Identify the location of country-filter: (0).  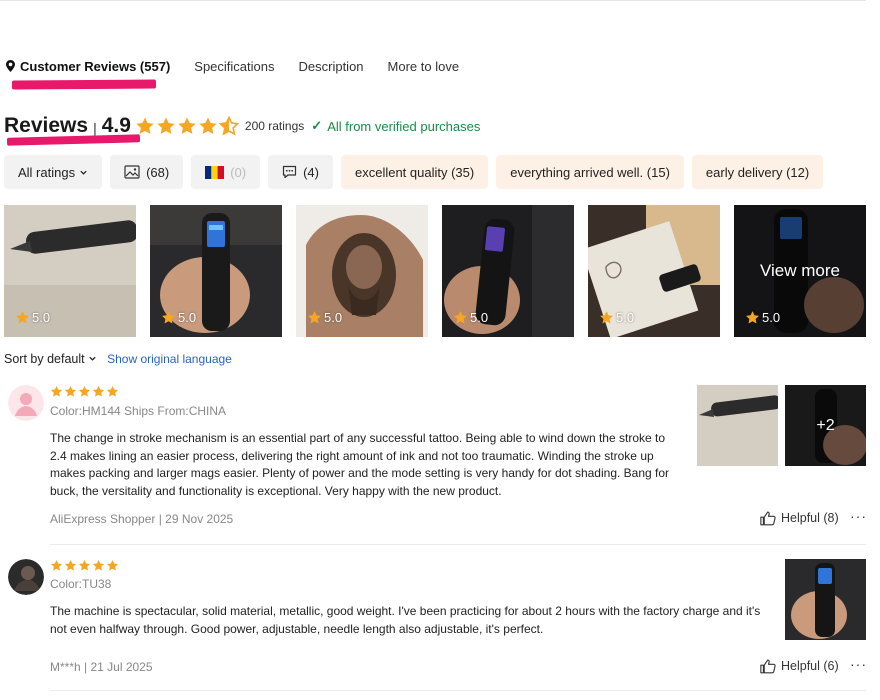
(226, 172).